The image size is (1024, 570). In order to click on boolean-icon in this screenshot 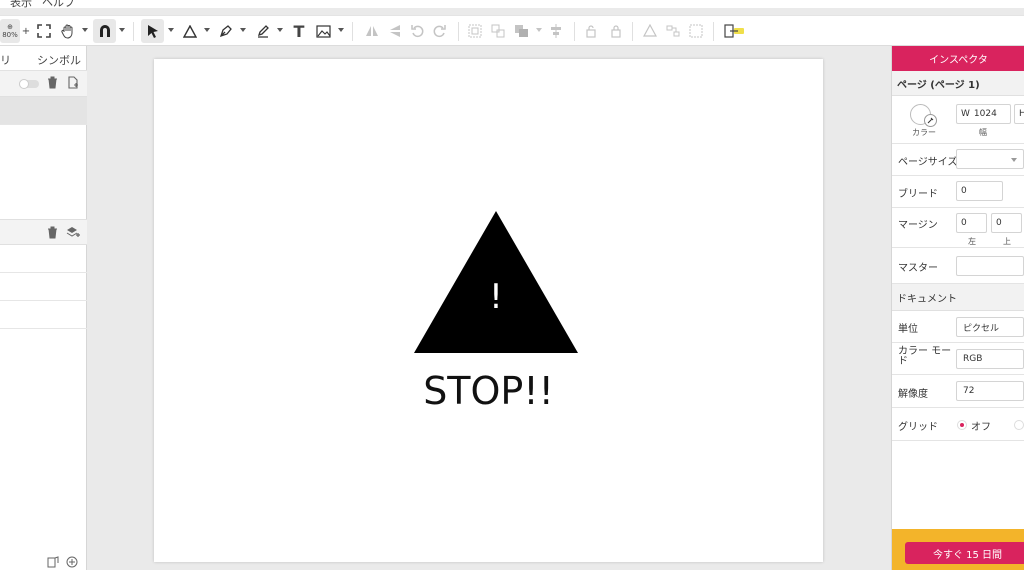, I will do `click(650, 31)`.